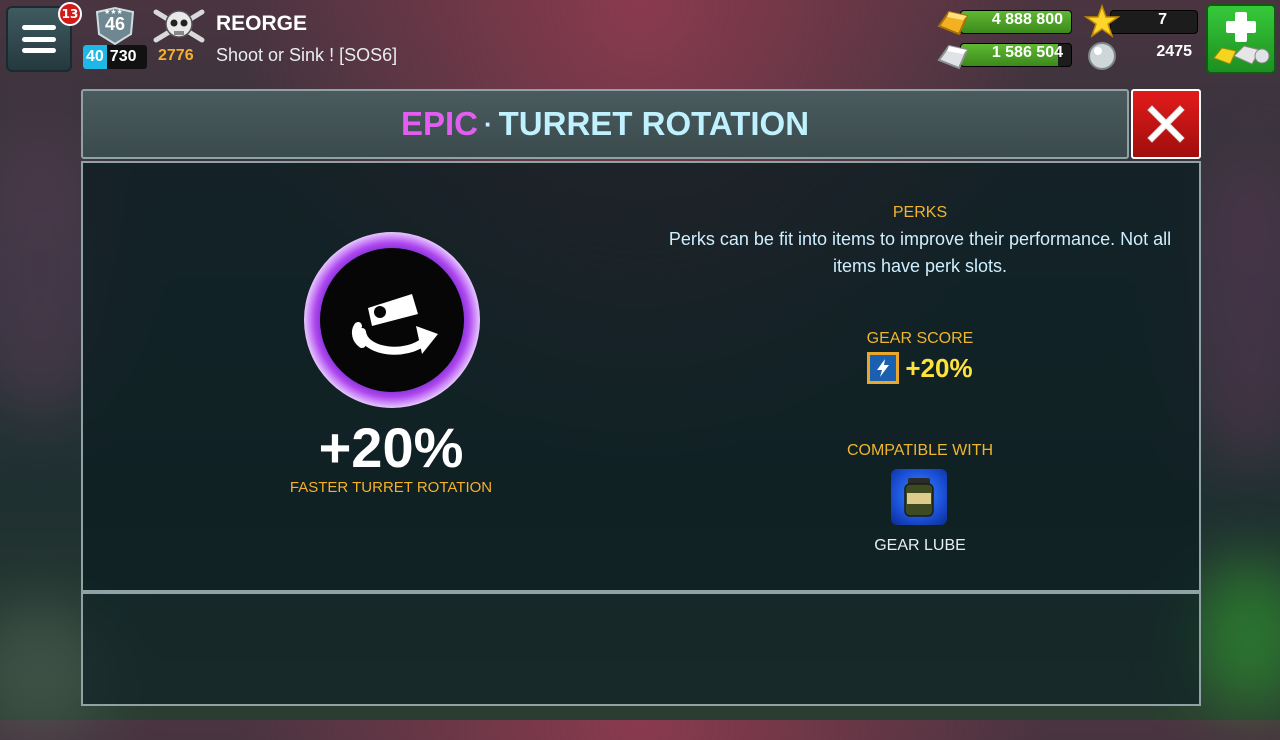  I want to click on xp-display: 40 730, so click(115, 57).